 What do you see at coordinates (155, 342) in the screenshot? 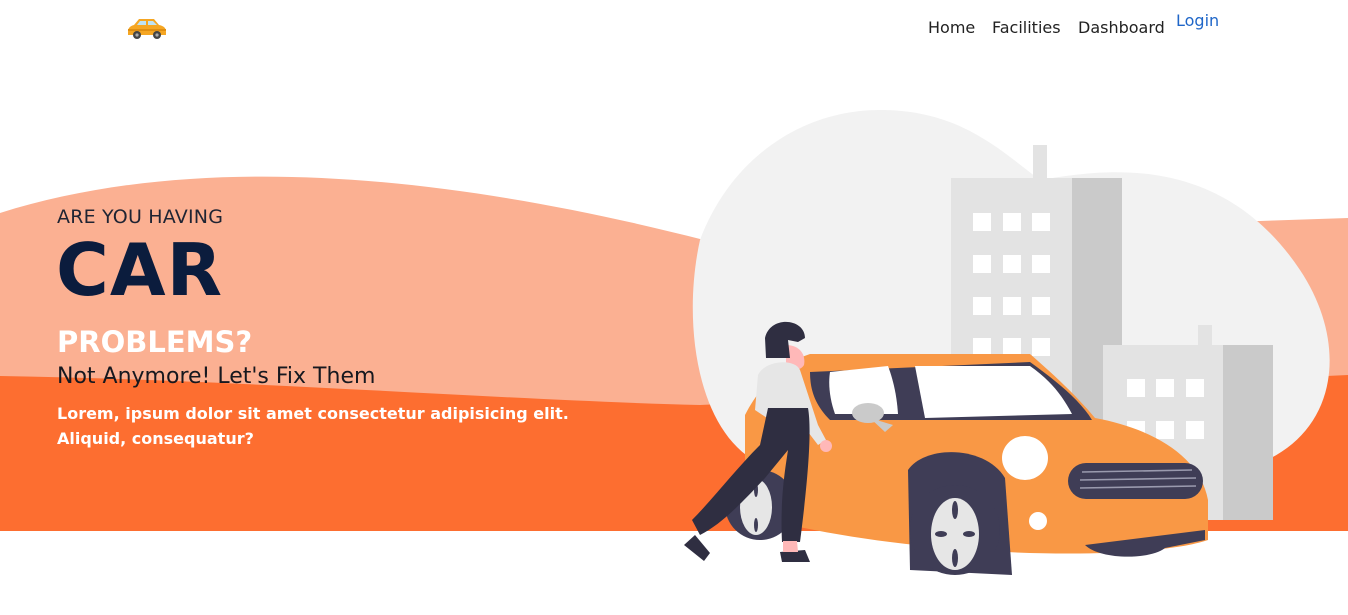
I see `hero-problems: PROBLEMS?` at bounding box center [155, 342].